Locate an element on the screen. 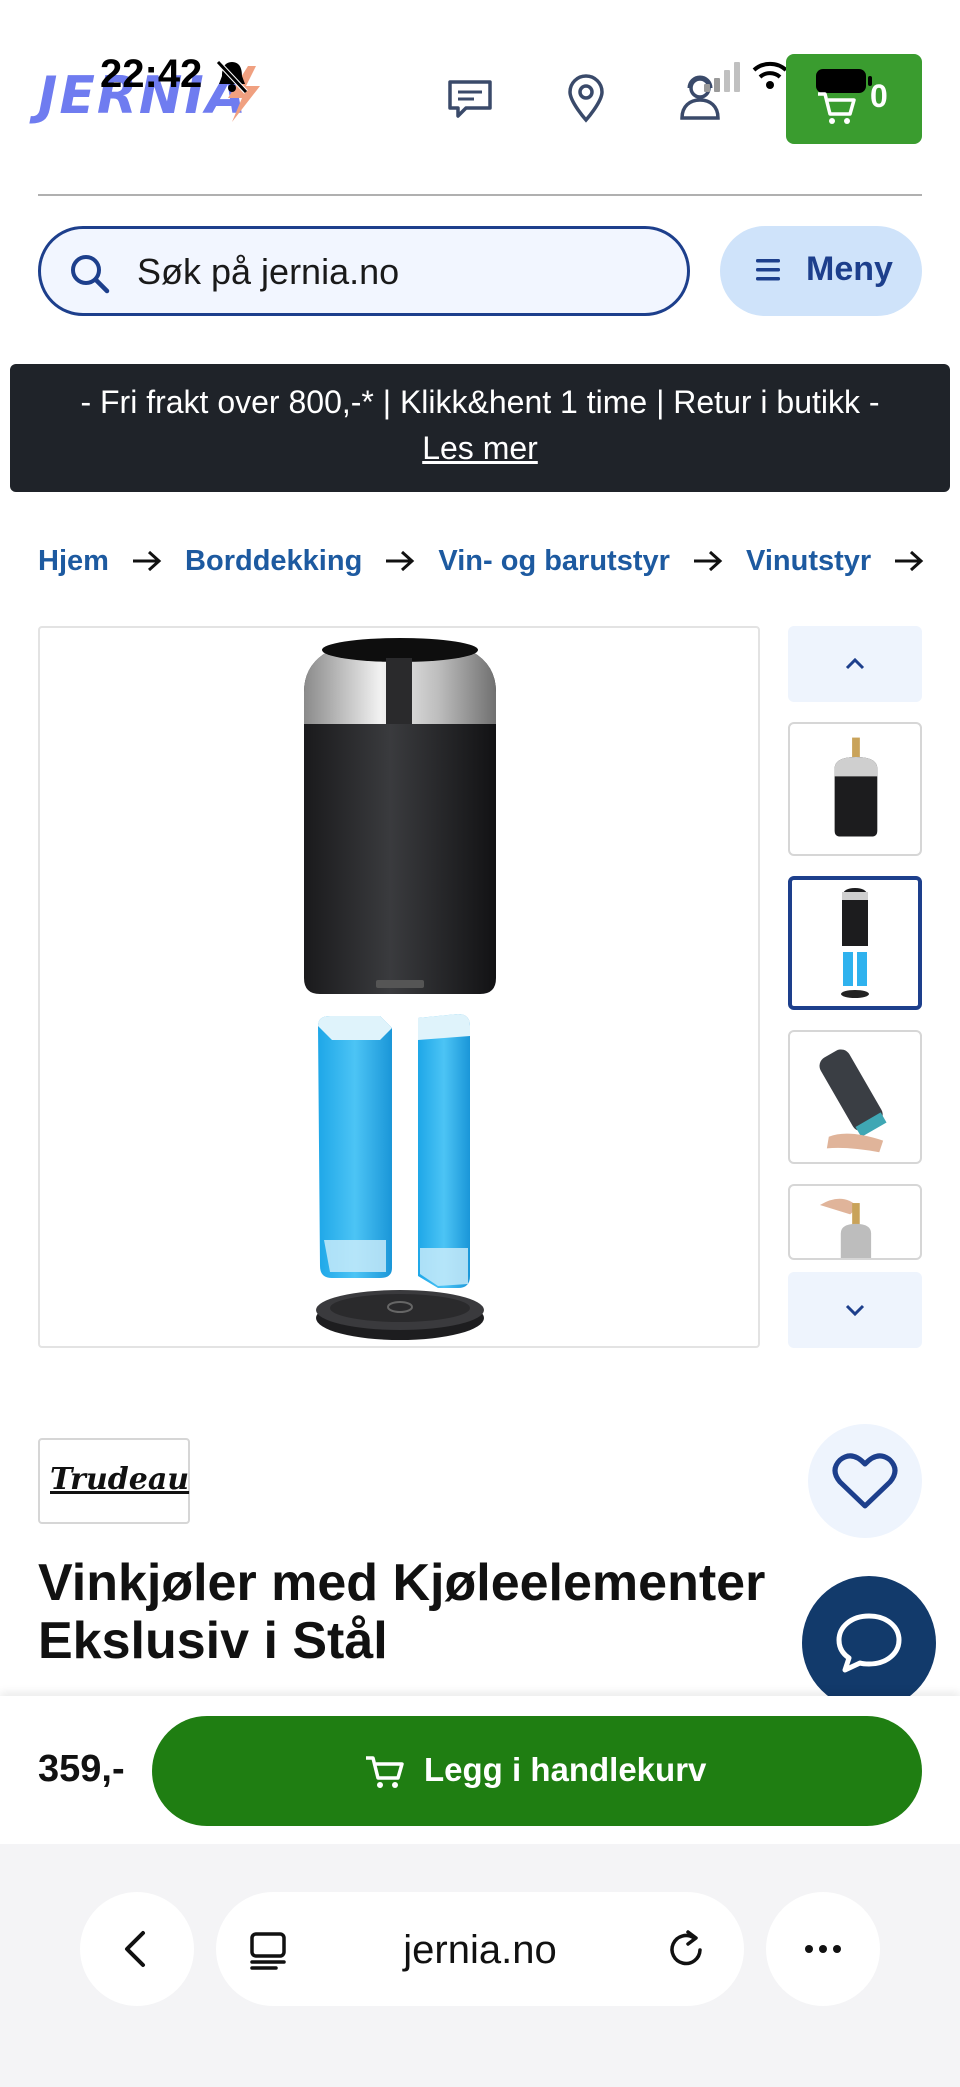  chevron-up-icon is located at coordinates (855, 663).